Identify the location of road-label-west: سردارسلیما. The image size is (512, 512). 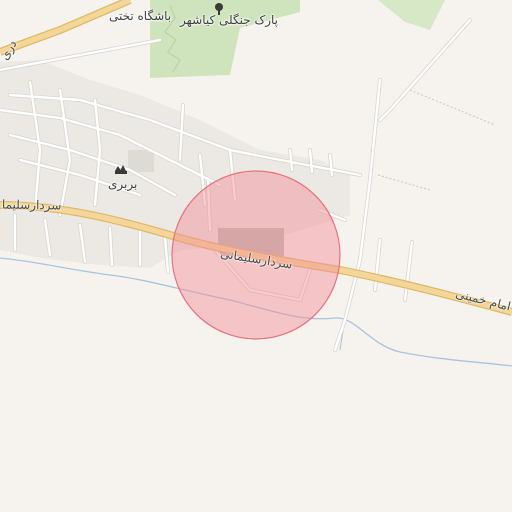
(31, 205).